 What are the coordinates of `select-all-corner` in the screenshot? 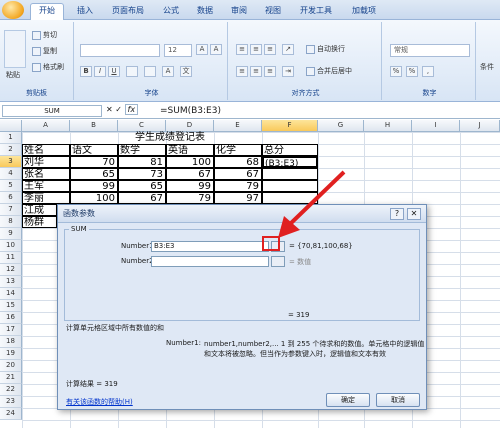 It's located at (11, 126).